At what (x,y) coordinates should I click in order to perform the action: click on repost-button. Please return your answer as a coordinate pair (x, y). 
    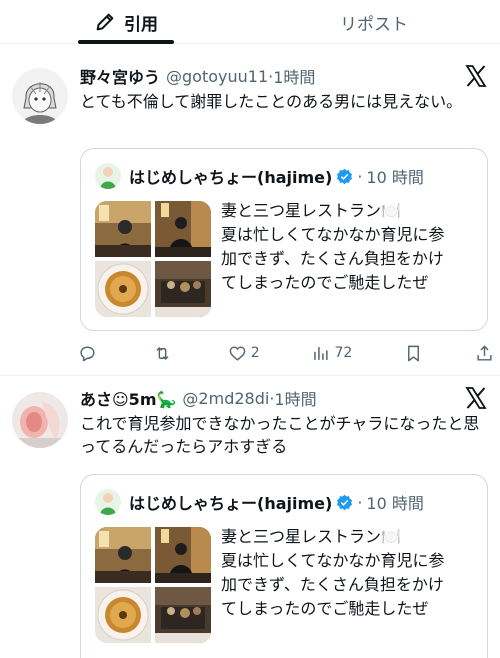
    Looking at the image, I should click on (164, 353).